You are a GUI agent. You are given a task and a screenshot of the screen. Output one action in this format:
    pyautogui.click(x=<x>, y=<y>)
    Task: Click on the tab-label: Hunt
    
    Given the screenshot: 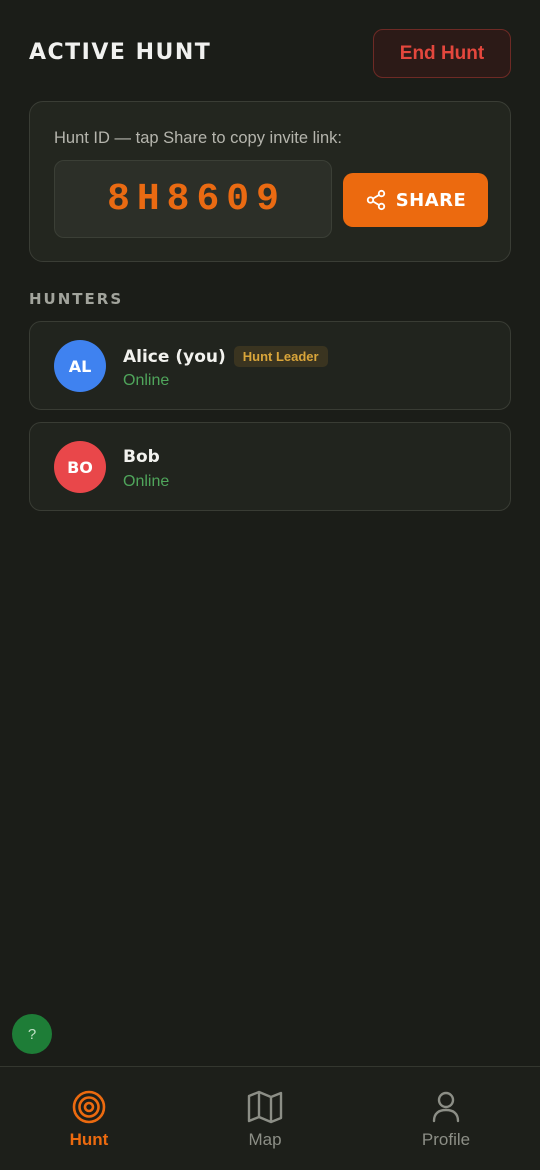 What is the action you would take?
    pyautogui.click(x=89, y=1139)
    